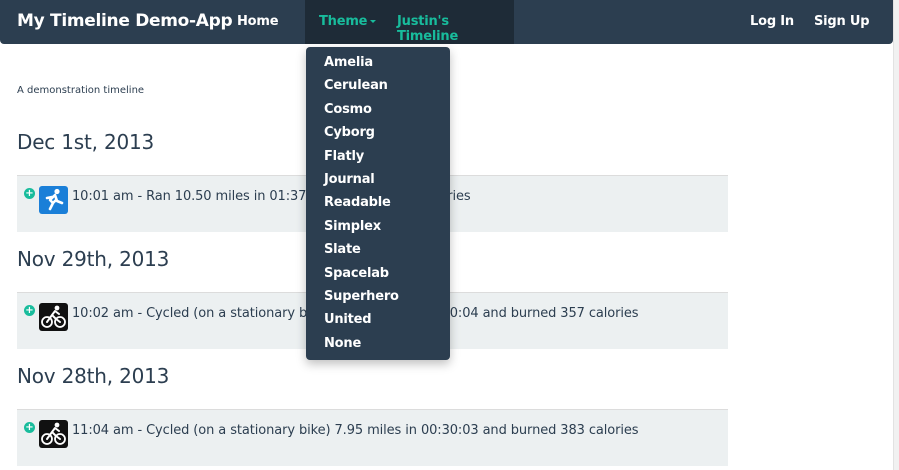 This screenshot has height=470, width=899. I want to click on theme-option-simplex: Simplex, so click(378, 228).